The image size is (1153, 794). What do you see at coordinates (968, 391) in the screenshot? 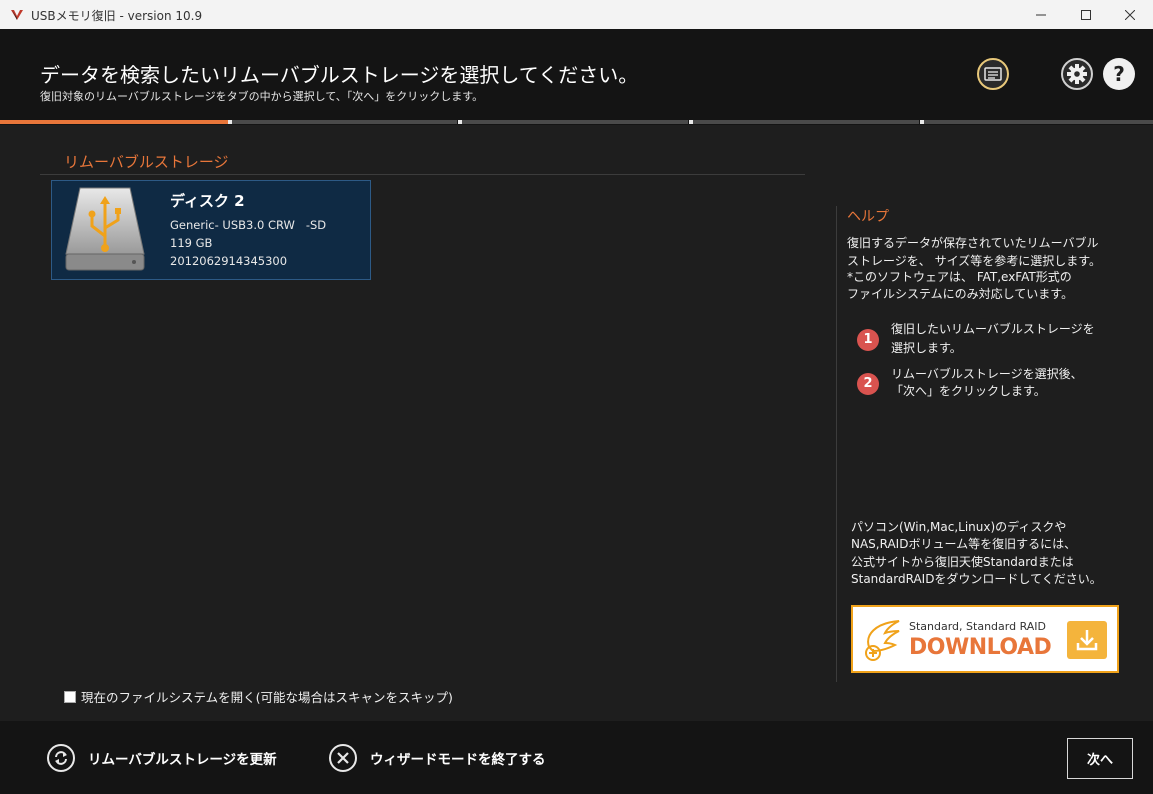
I see `step-2-line: 「次へ」をクリックします。` at bounding box center [968, 391].